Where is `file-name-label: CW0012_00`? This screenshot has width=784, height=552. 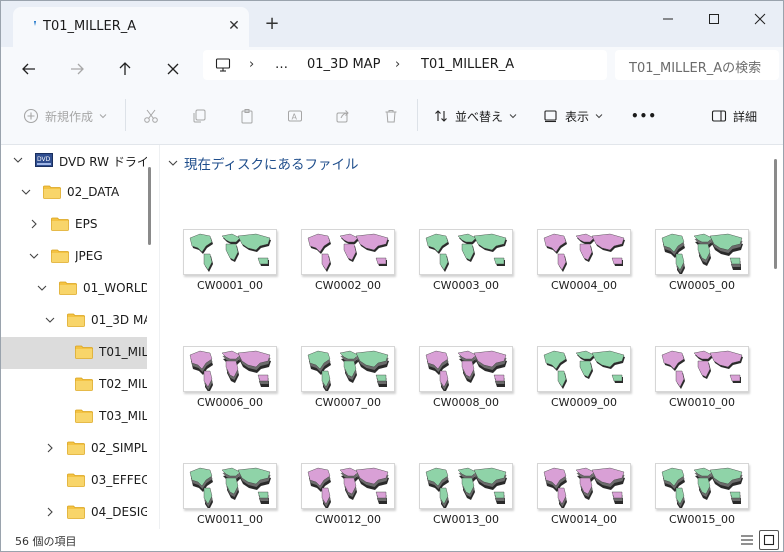
file-name-label: CW0012_00 is located at coordinates (348, 519).